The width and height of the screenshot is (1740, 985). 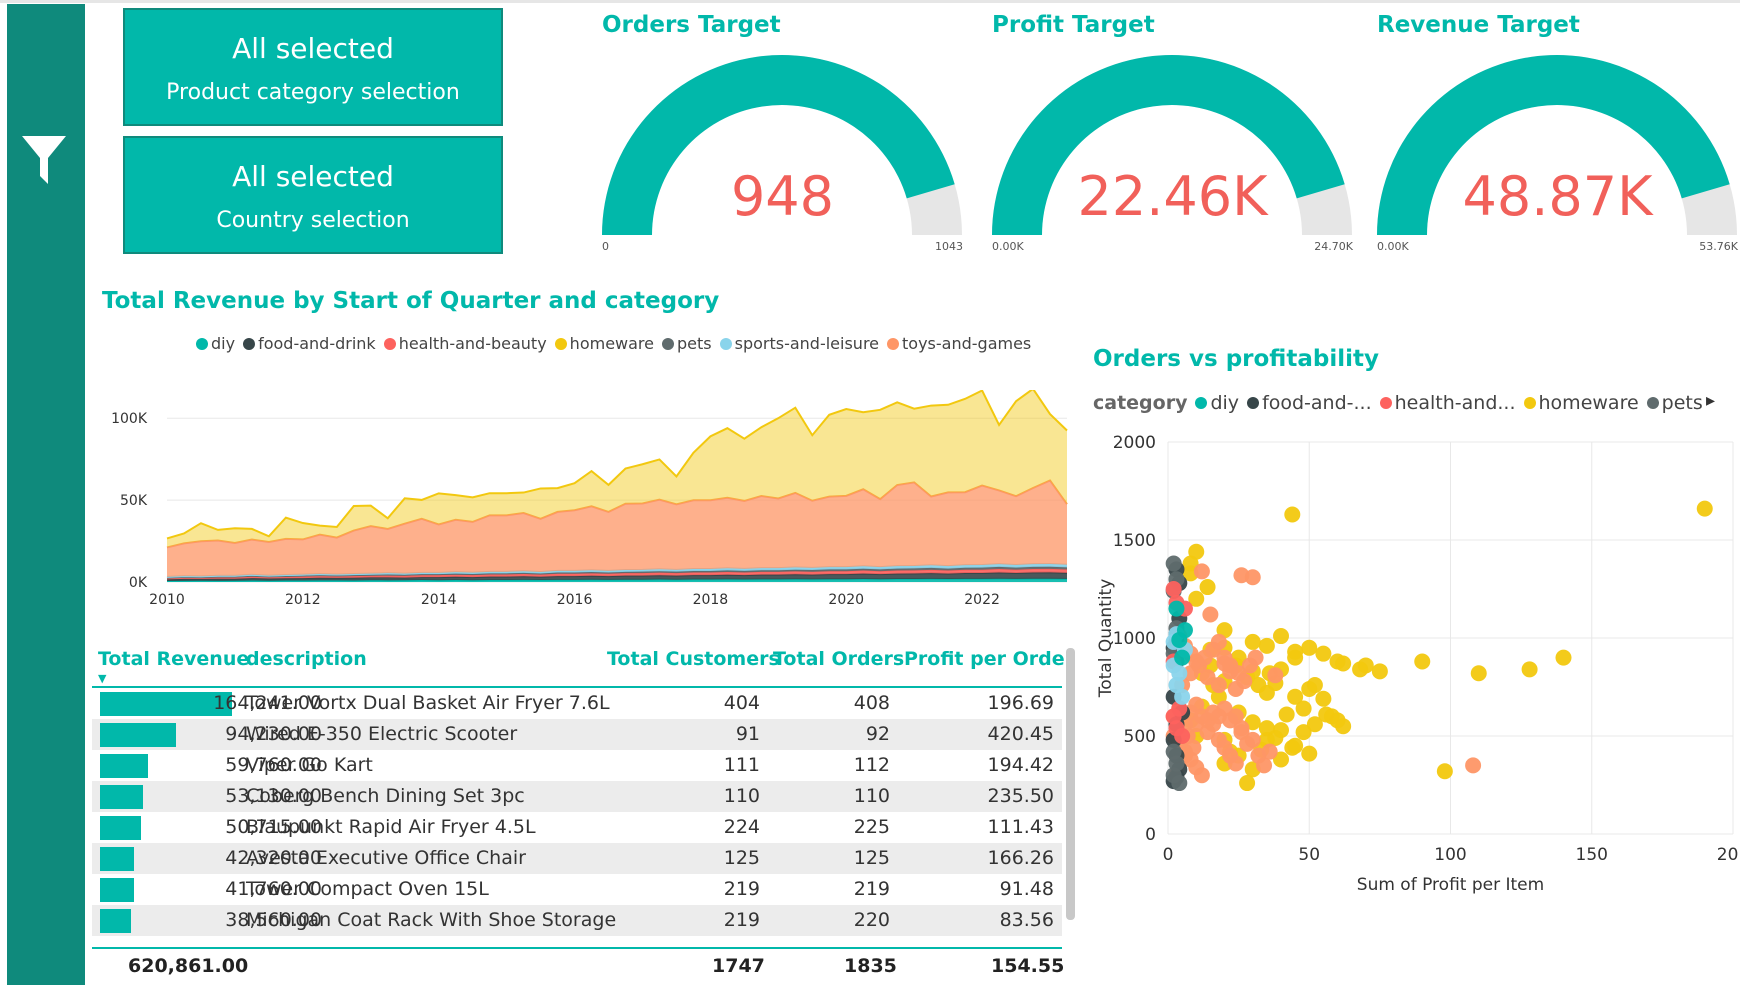 What do you see at coordinates (306, 659) in the screenshot?
I see `col-header-description: description` at bounding box center [306, 659].